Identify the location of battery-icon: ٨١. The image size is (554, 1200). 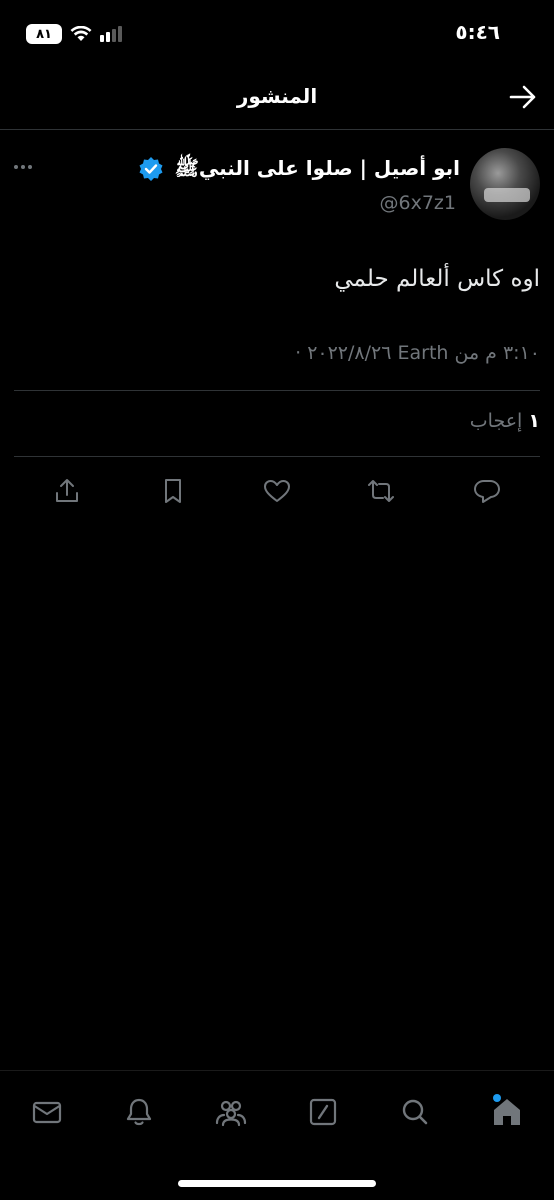
(44, 34).